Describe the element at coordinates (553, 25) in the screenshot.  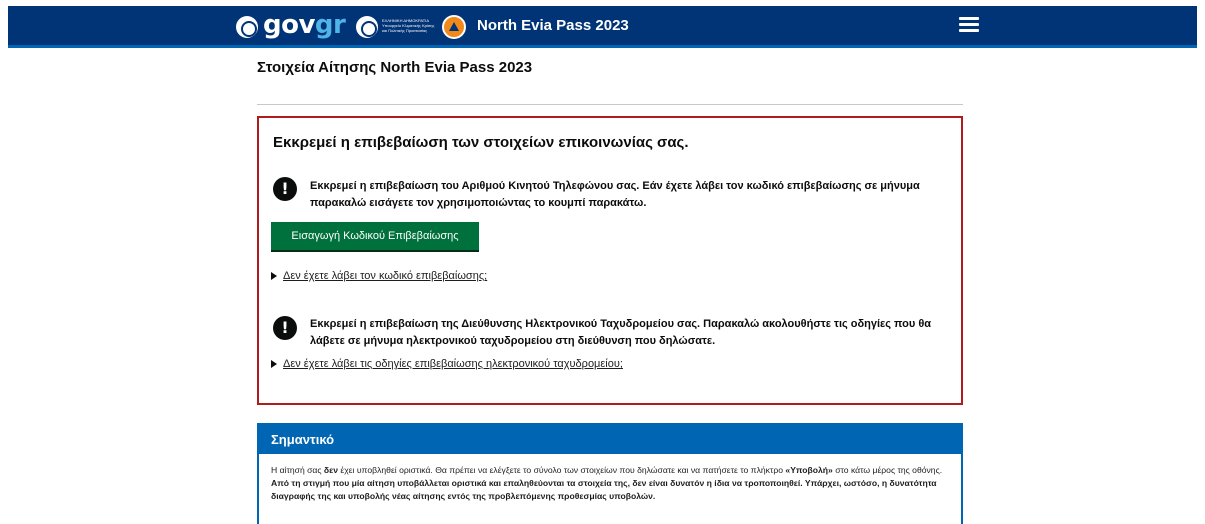
I see `app-title: North Evia Pass 2023` at that location.